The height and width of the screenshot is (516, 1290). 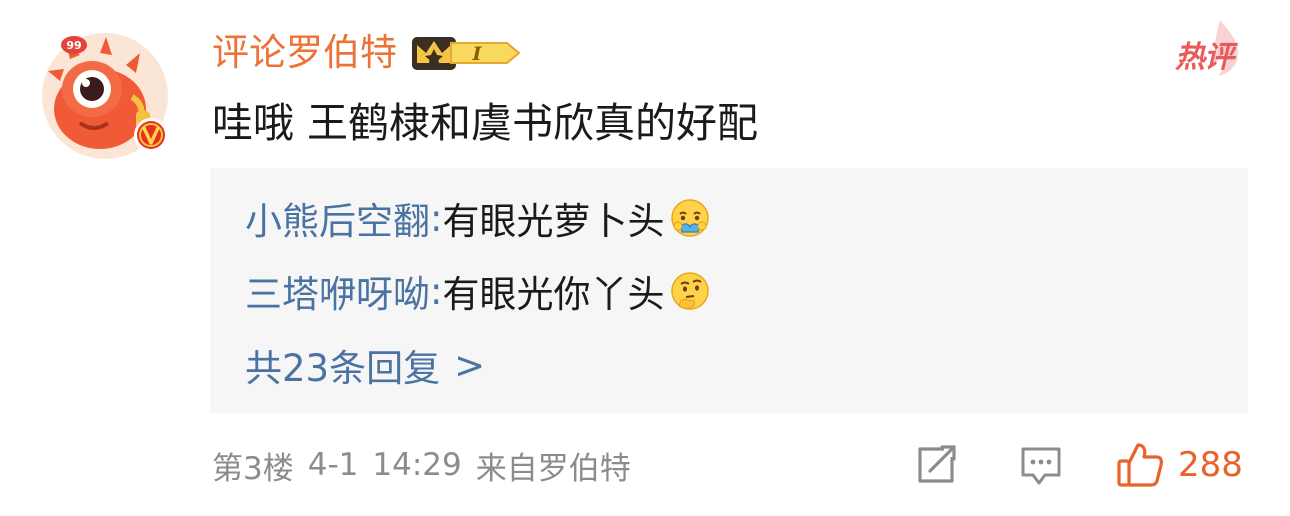 I want to click on hot-label: 热评, so click(x=1204, y=57).